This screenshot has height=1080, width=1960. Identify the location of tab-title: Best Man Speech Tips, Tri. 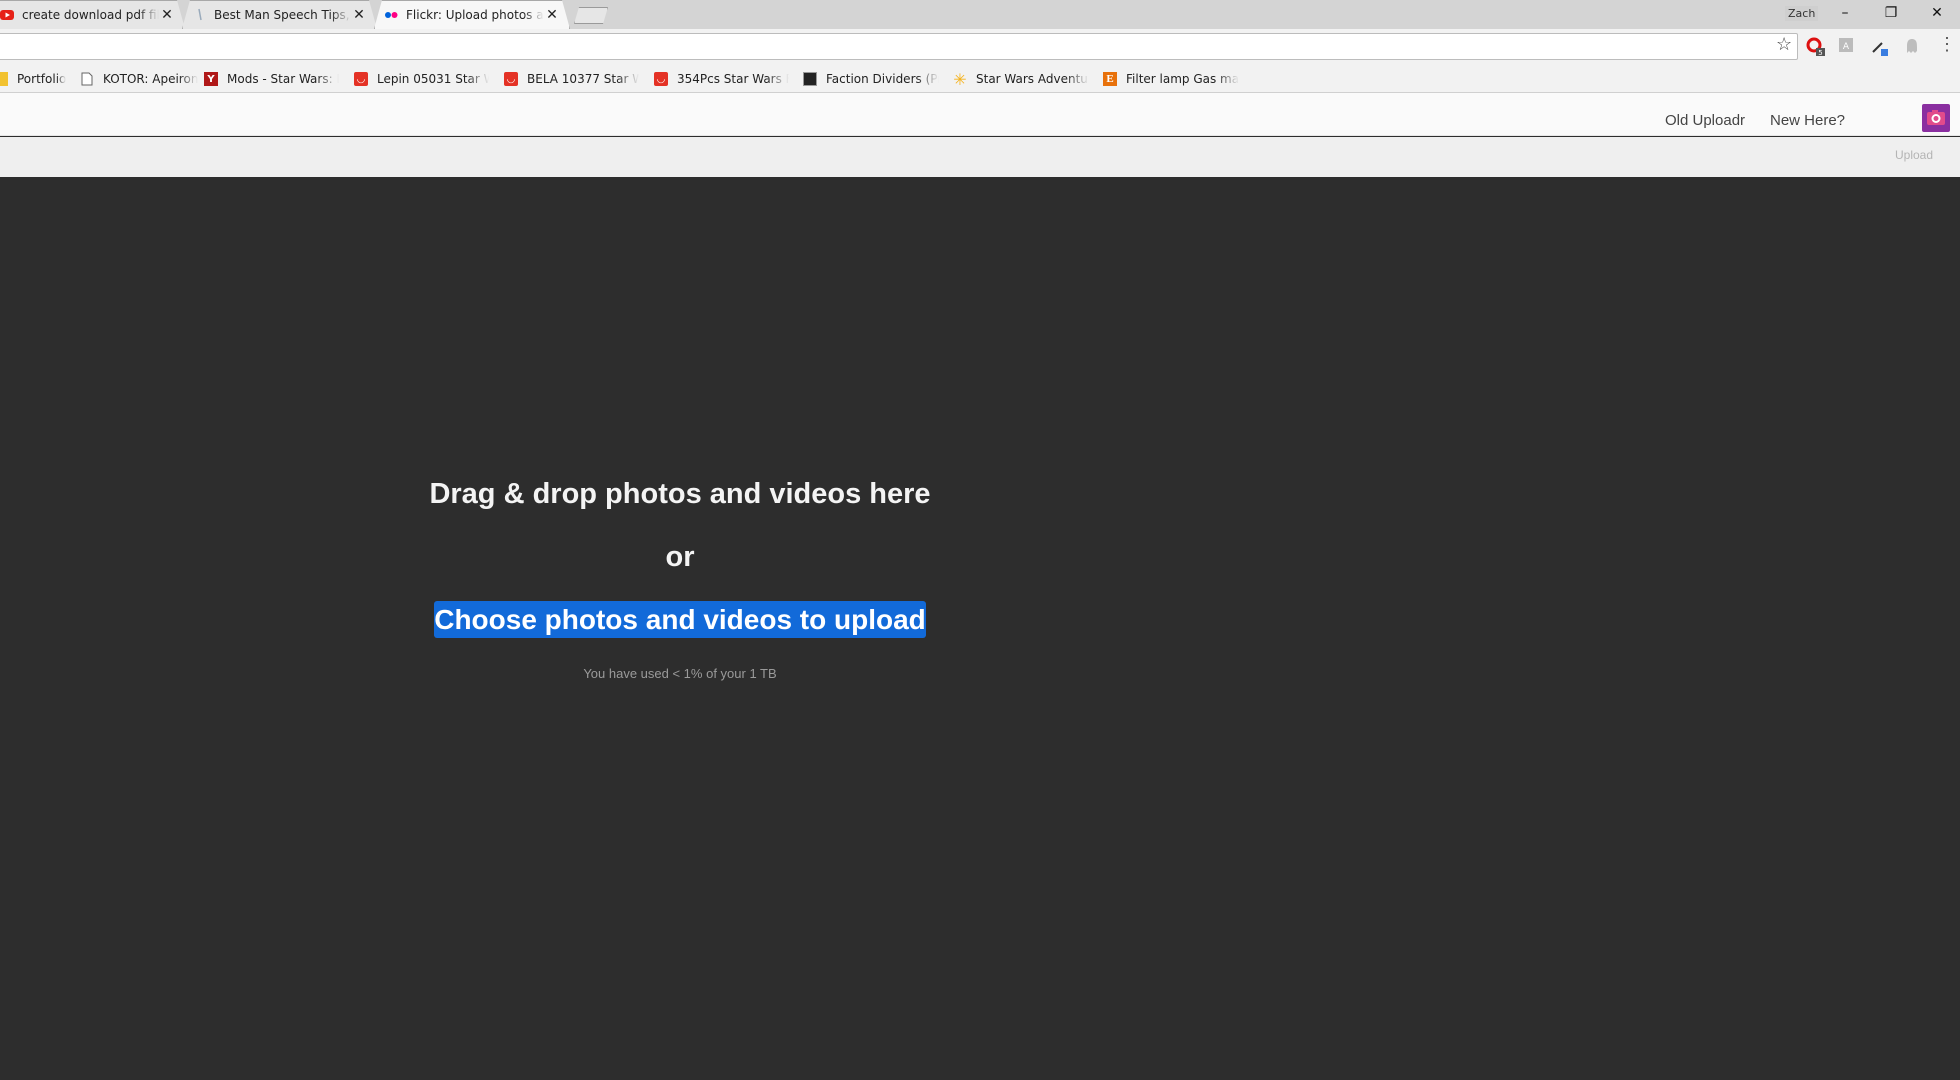
(282, 14).